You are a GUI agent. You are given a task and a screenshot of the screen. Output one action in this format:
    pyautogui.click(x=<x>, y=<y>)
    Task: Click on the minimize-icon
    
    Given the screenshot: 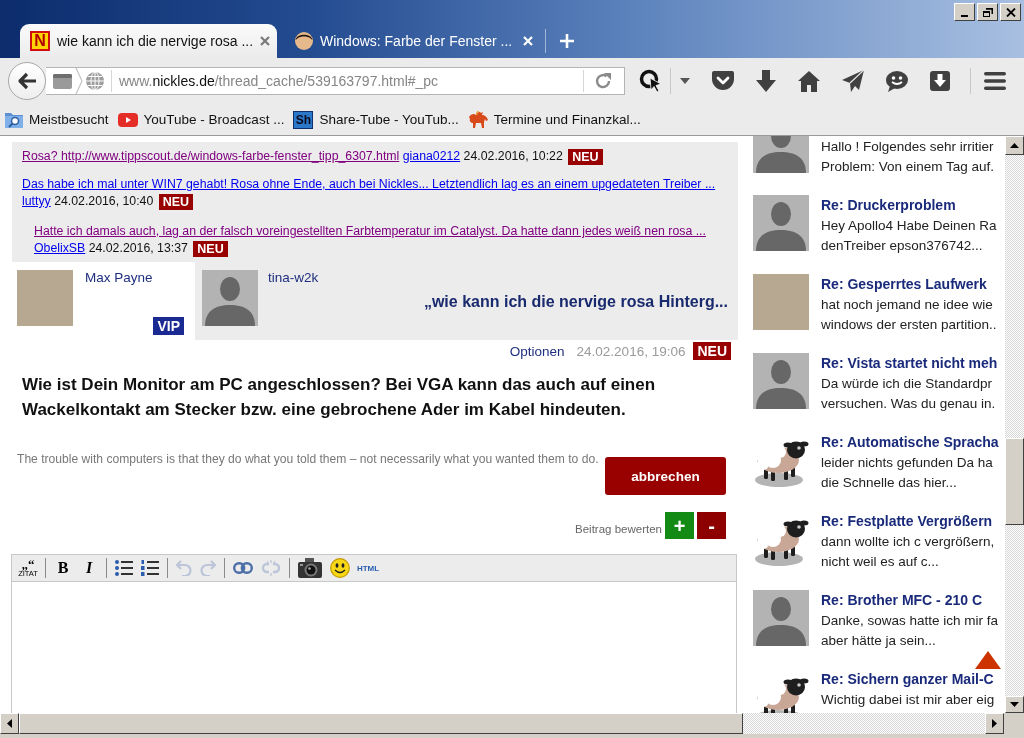 What is the action you would take?
    pyautogui.click(x=964, y=15)
    